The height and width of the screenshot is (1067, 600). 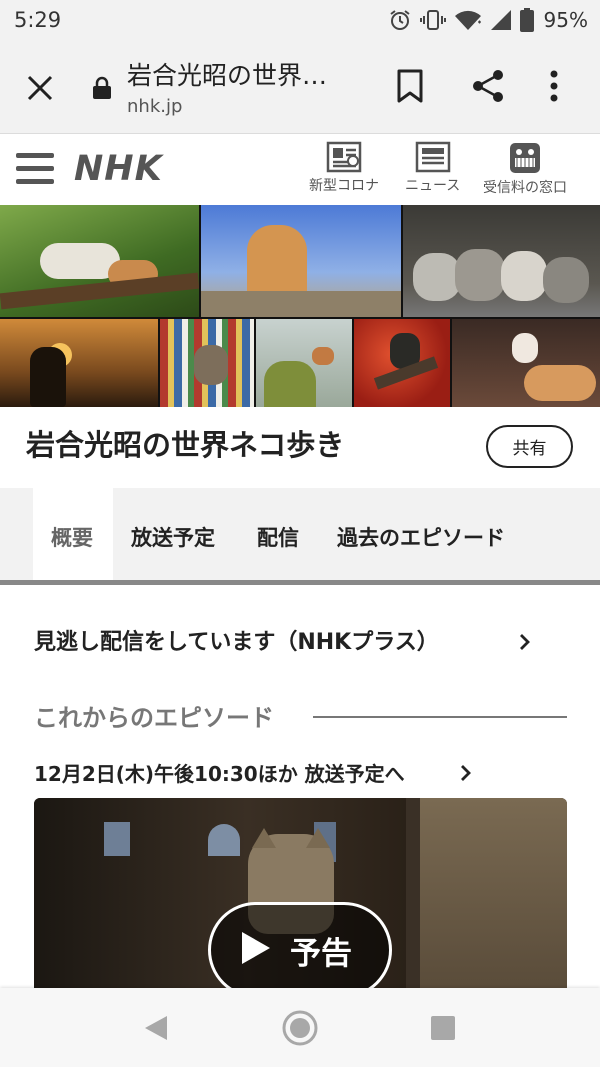 I want to click on site-header: NHK 新型コロナ ニュース 受信料の窓口, so click(x=300, y=170).